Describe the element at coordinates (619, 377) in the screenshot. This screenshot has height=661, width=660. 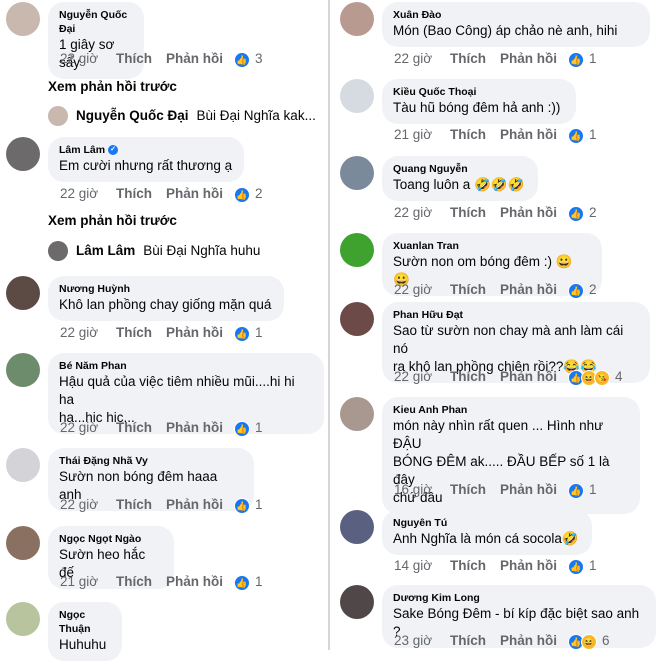
I see `reaction-count: 4` at that location.